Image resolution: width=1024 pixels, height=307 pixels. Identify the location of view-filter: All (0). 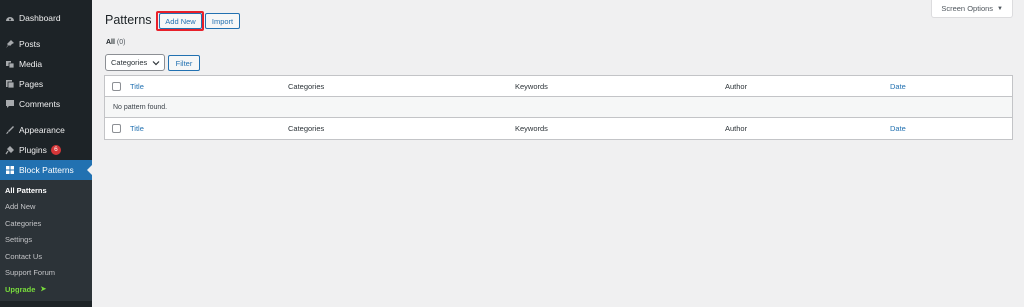
(115, 42).